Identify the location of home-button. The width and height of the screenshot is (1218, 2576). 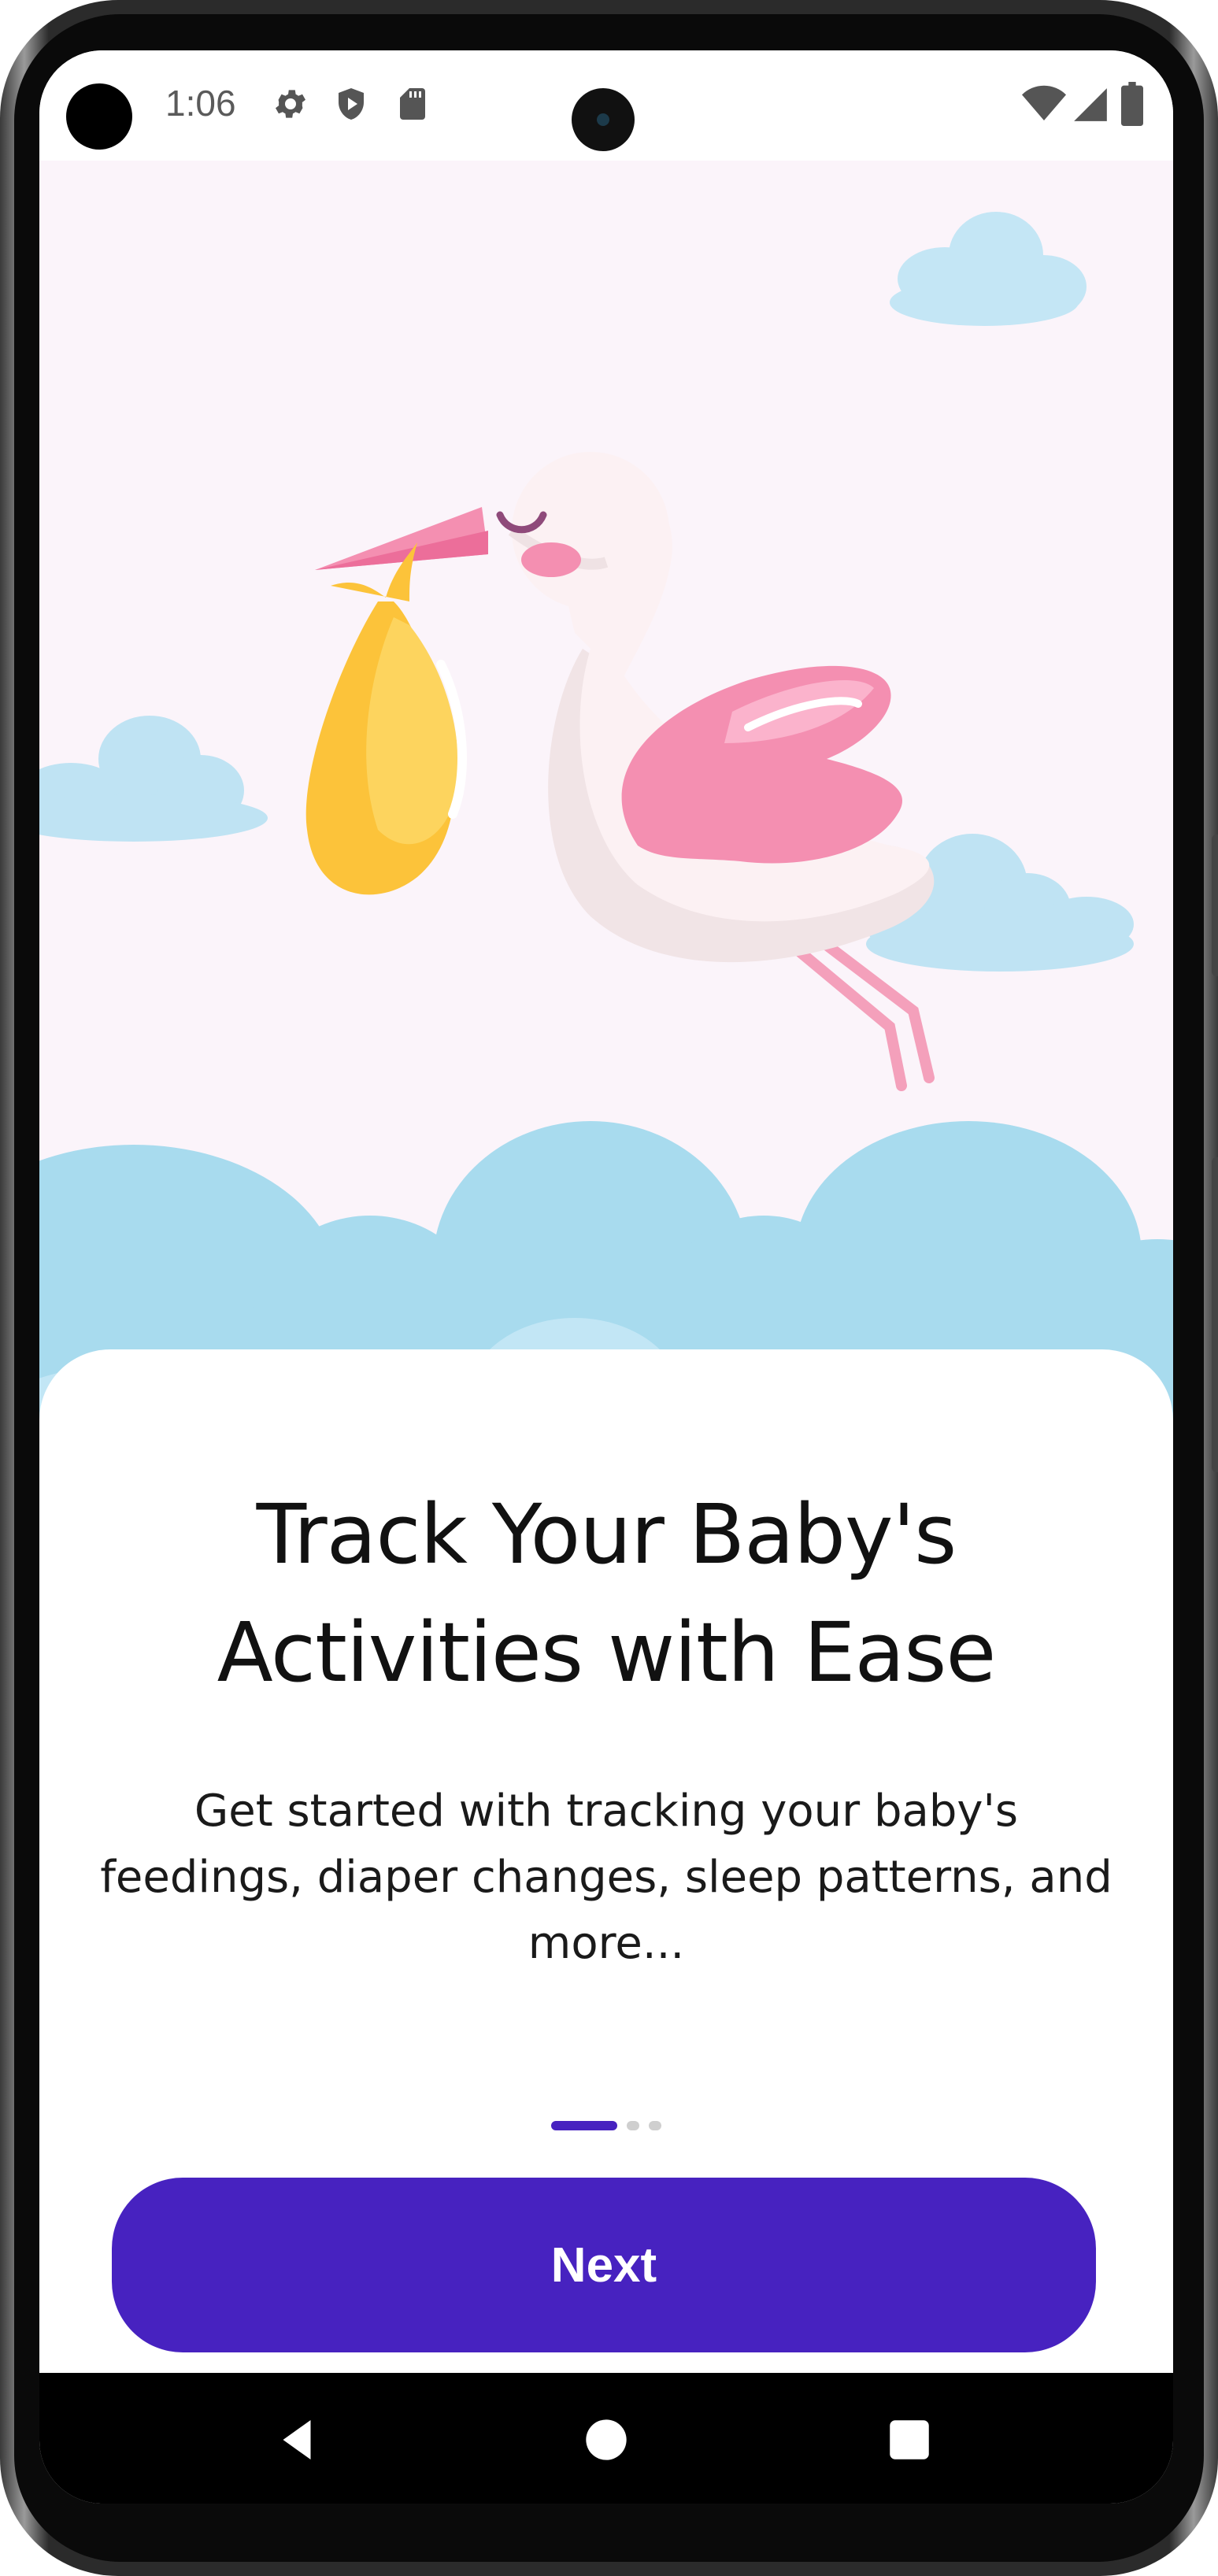
(606, 2439).